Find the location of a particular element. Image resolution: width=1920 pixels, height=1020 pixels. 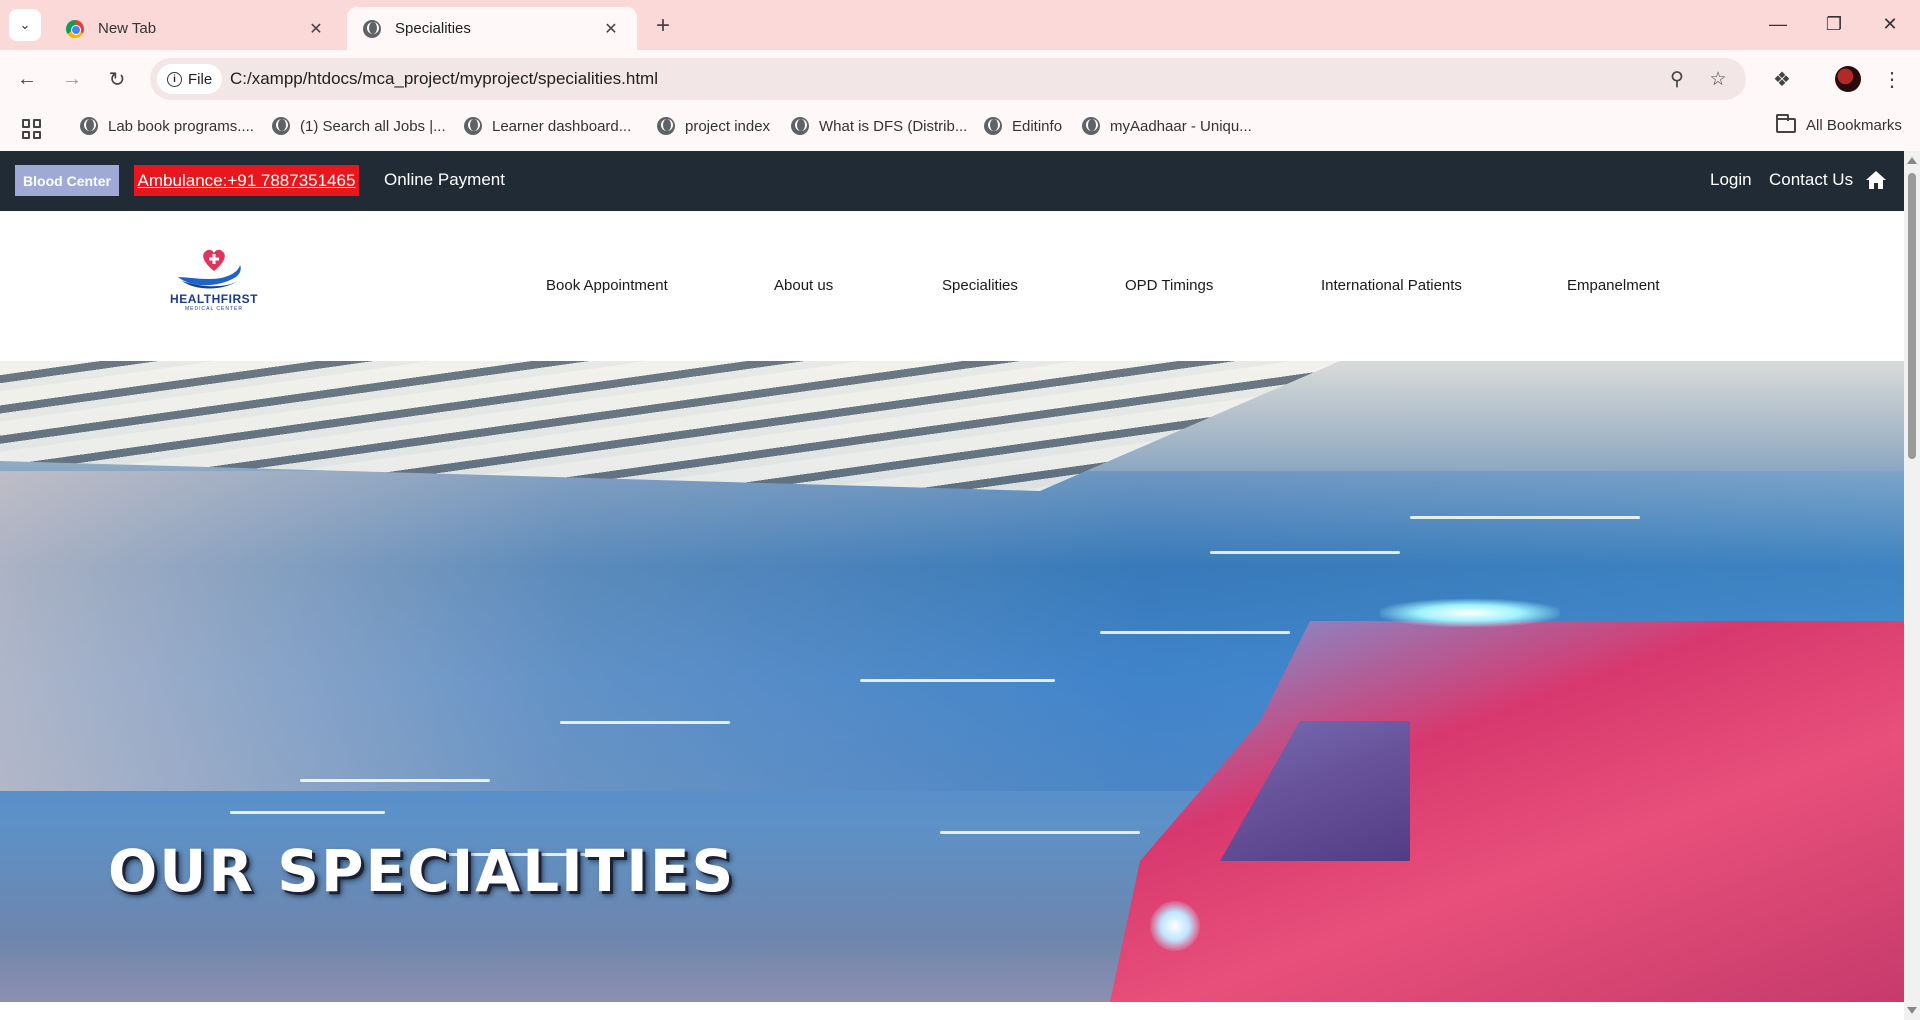

profile-avatar is located at coordinates (1848, 79).